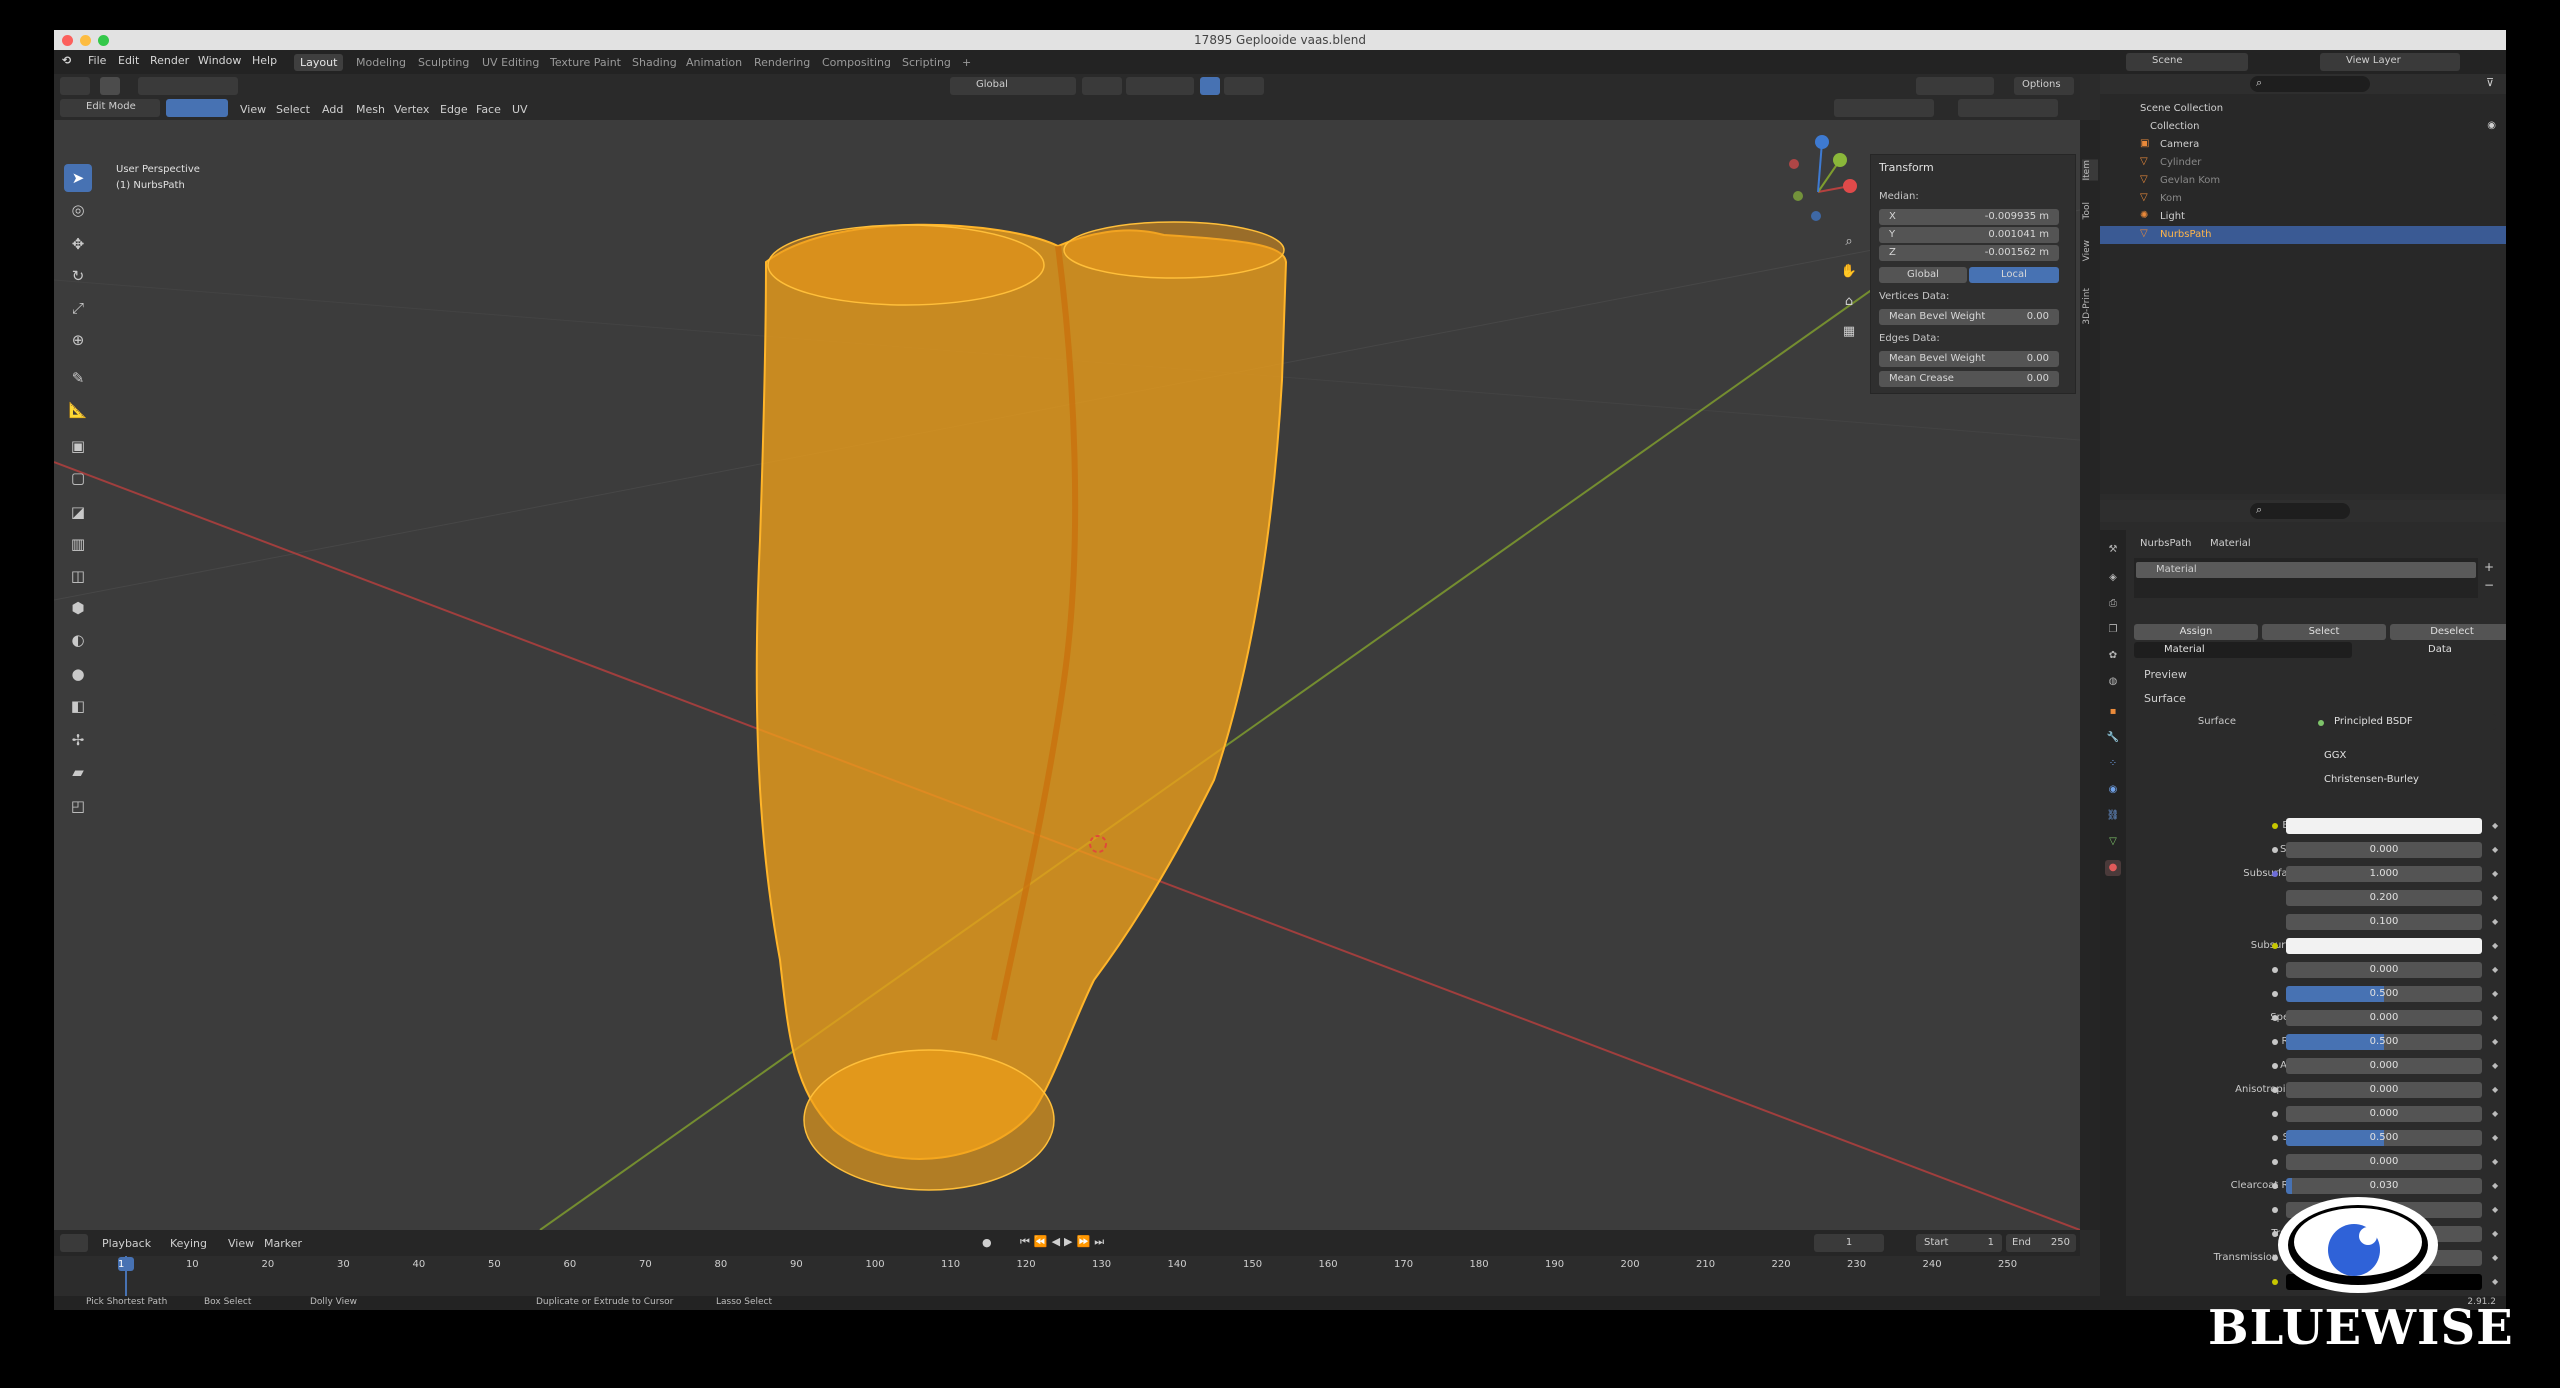 This screenshot has width=2560, height=1388. I want to click on smooth-tool-icon: ●, so click(78, 674).